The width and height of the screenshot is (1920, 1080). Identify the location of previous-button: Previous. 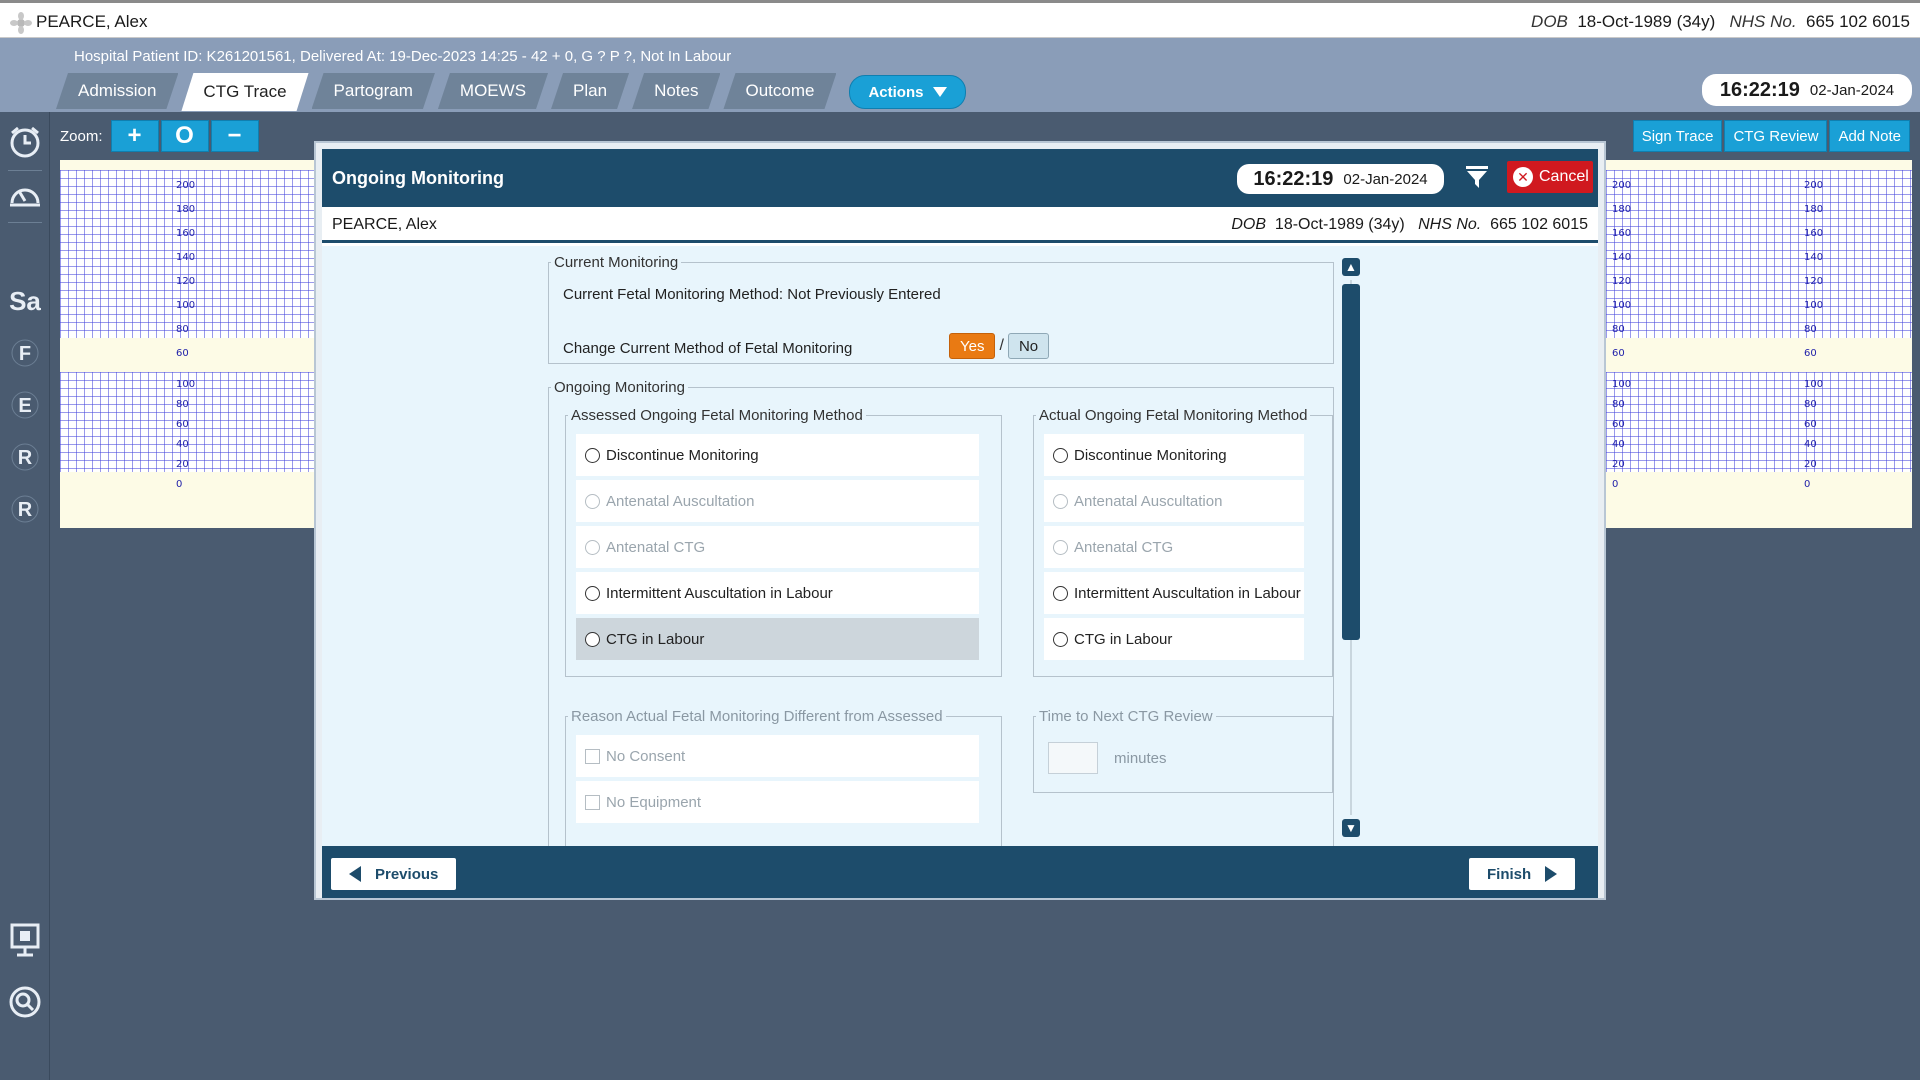
(394, 874).